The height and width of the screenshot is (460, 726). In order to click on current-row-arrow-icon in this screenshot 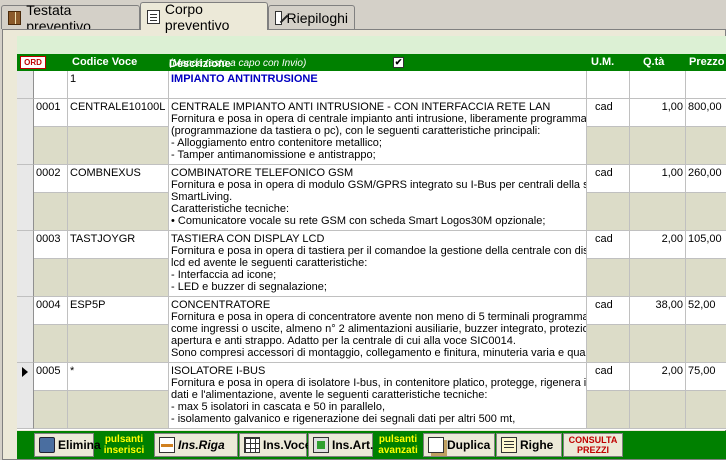, I will do `click(25, 372)`.